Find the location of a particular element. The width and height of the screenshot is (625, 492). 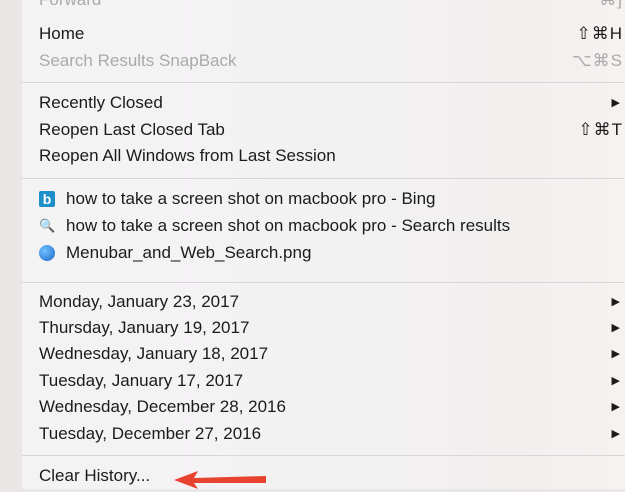

menu-item-recently-closed: Recently Closed ▶ is located at coordinates (323, 103).